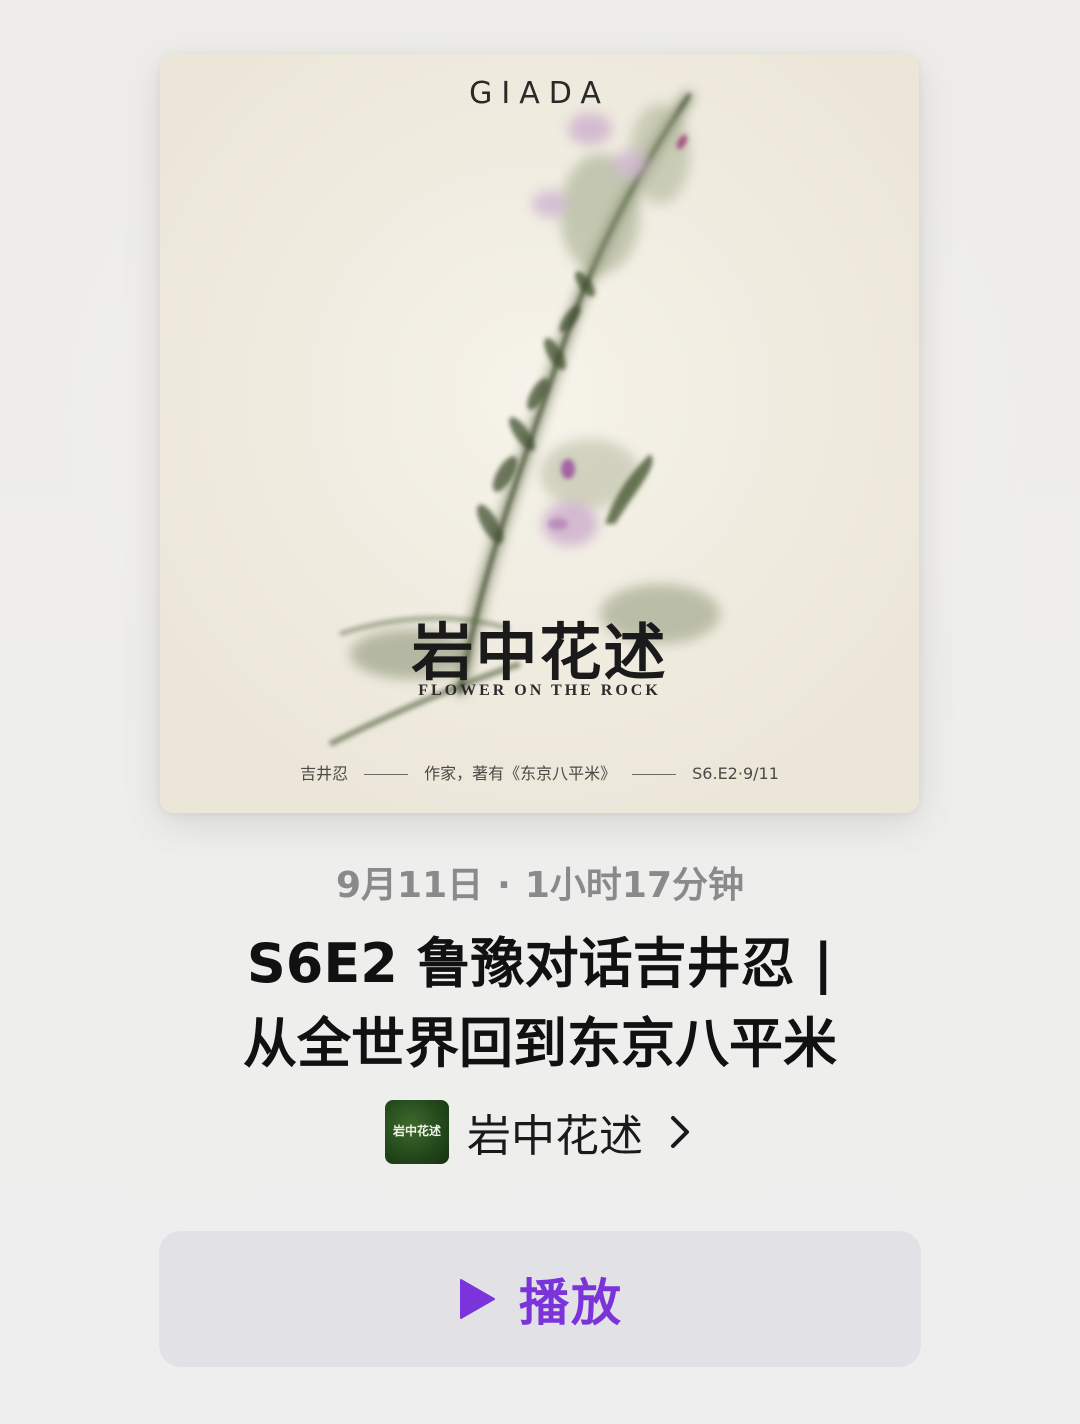 Image resolution: width=1080 pixels, height=1424 pixels. I want to click on show-thumbnail-text: 岩中花述, so click(416, 1131).